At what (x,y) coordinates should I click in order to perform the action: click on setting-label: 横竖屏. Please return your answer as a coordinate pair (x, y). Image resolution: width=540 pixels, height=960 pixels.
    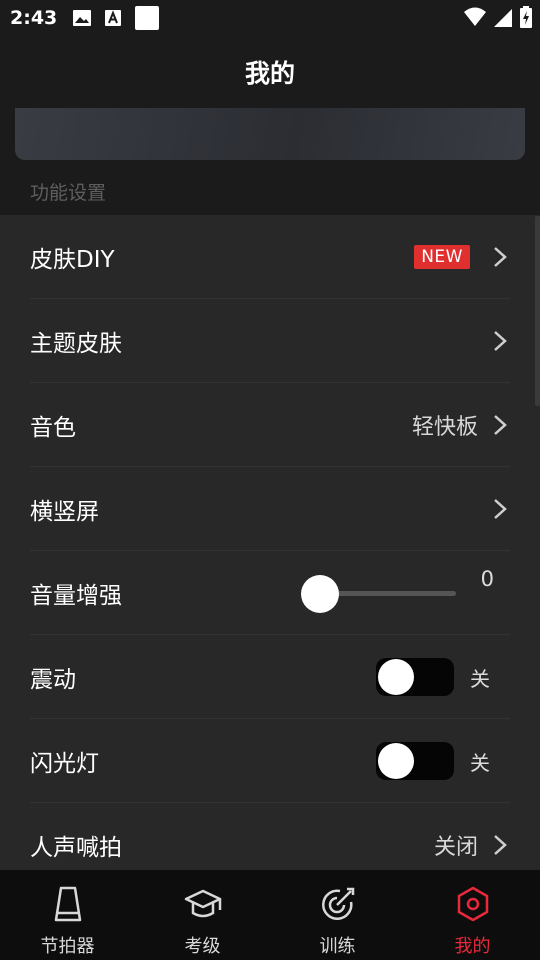
    Looking at the image, I should click on (64, 511).